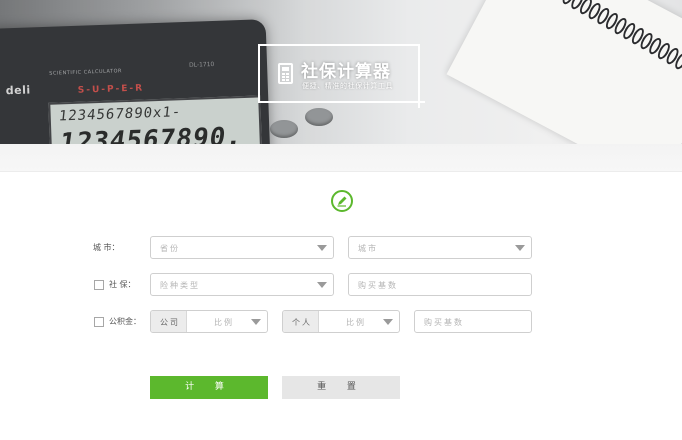 This screenshot has width=682, height=440. I want to click on company-ratio-placeholder: 比例, so click(224, 322).